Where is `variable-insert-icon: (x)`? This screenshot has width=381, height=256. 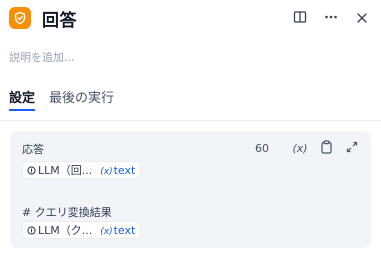
variable-insert-icon: (x) is located at coordinates (300, 148).